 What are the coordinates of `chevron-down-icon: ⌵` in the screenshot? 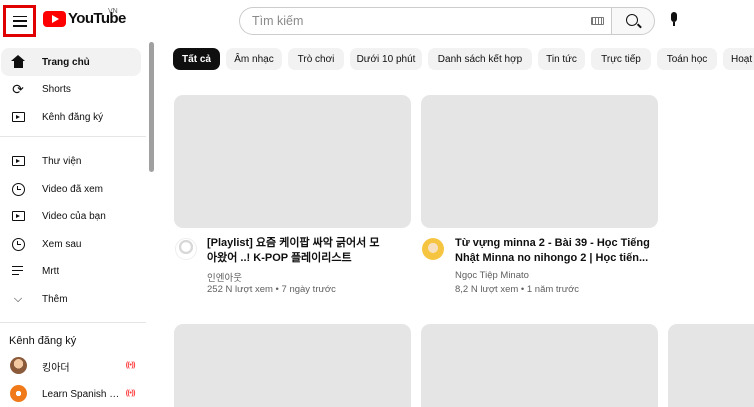 It's located at (18, 298).